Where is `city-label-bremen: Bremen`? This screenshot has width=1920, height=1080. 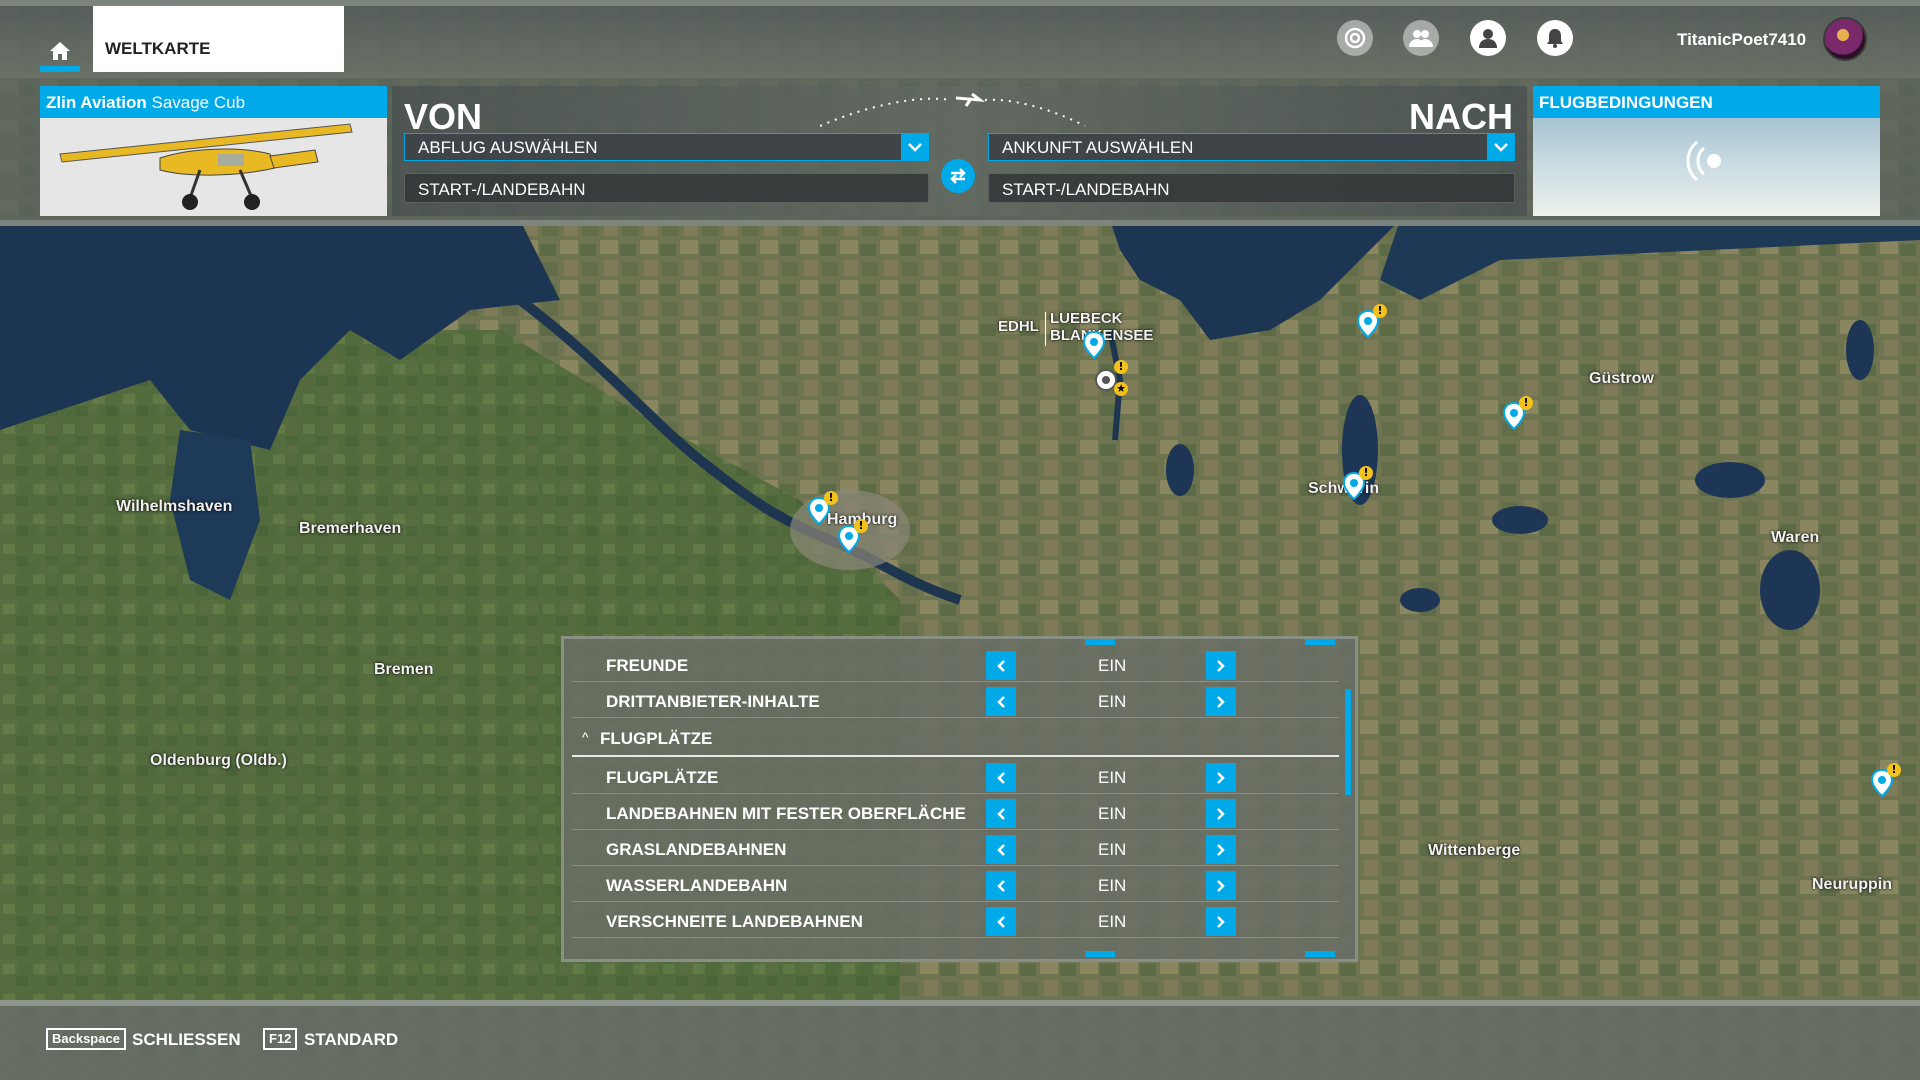 city-label-bremen: Bremen is located at coordinates (404, 669).